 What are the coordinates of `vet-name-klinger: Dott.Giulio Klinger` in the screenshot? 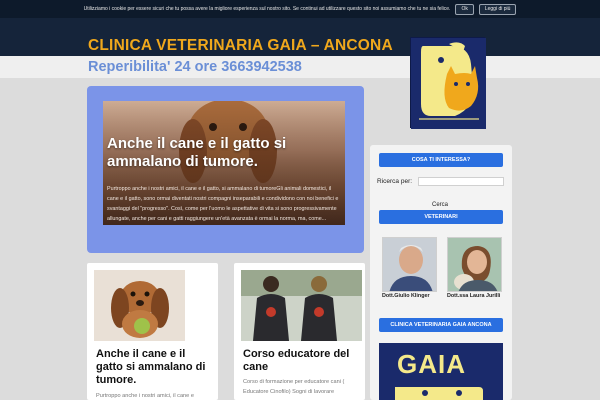 It's located at (406, 296).